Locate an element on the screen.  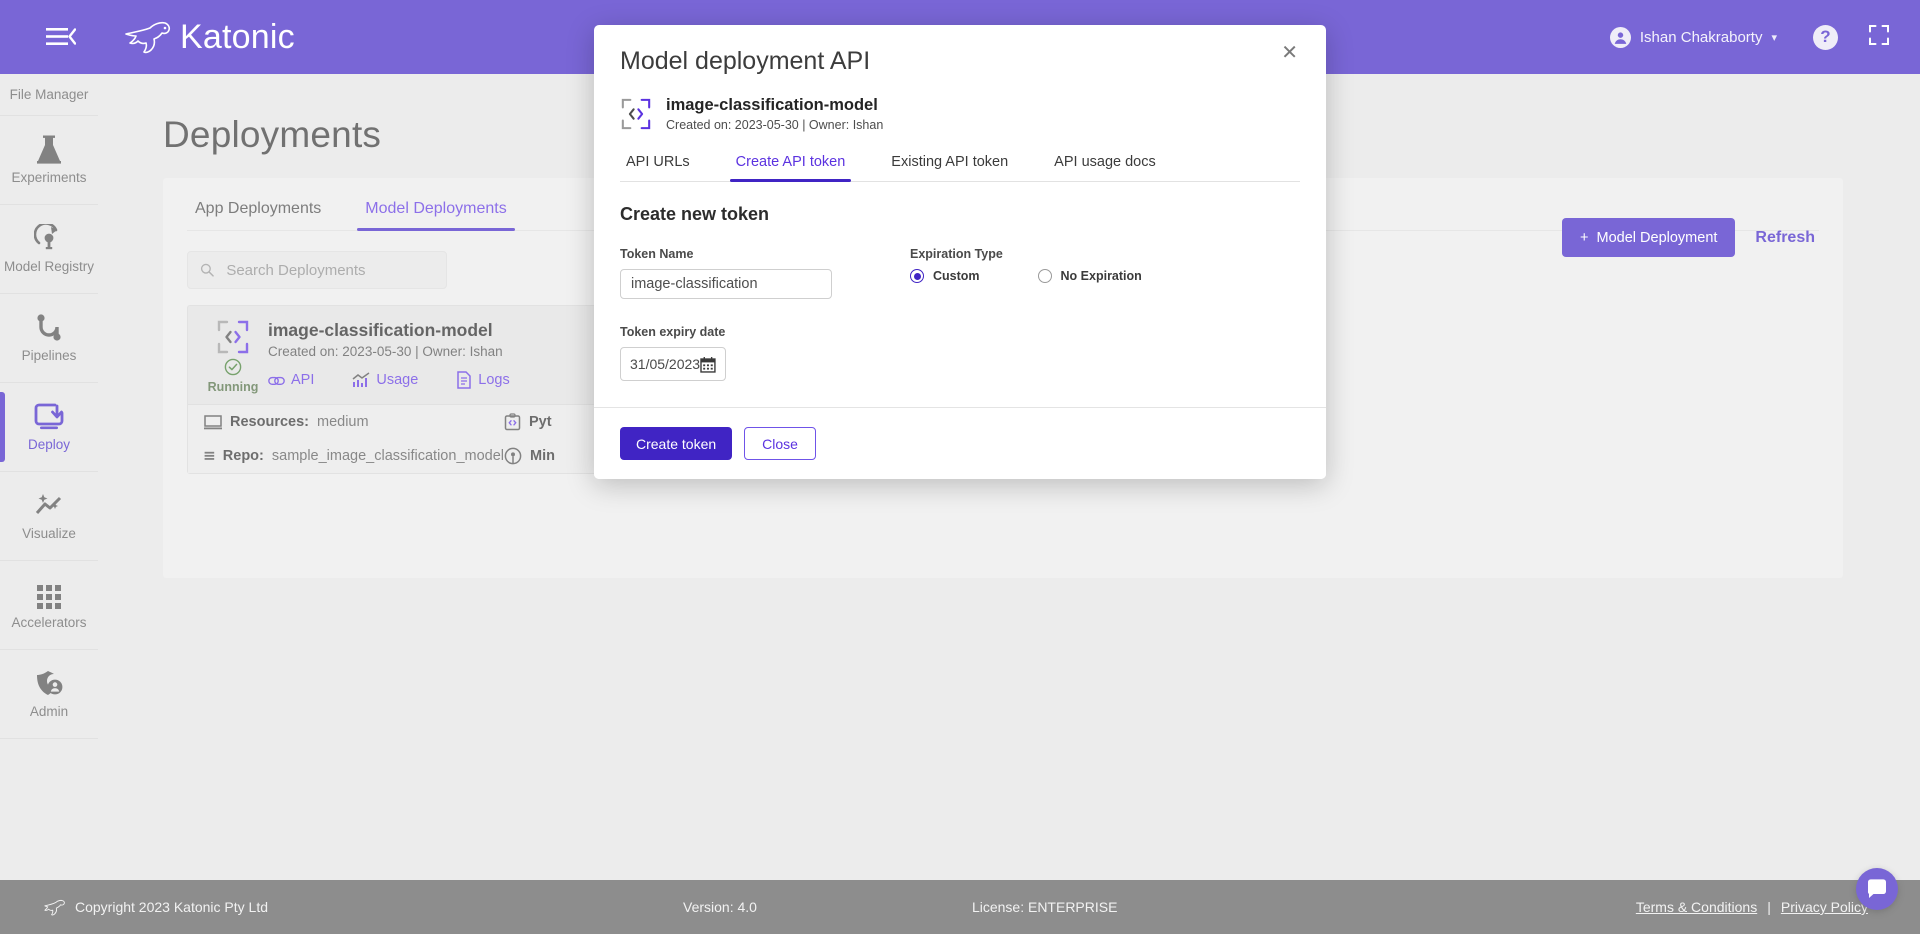
modal-model-name: image-classification-model is located at coordinates (772, 105).